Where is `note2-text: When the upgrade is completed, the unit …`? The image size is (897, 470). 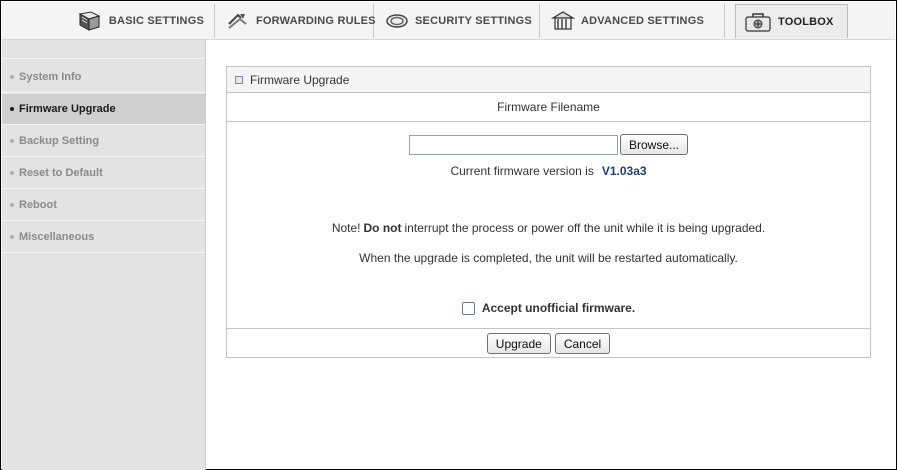 note2-text: When the upgrade is completed, the unit … is located at coordinates (548, 258).